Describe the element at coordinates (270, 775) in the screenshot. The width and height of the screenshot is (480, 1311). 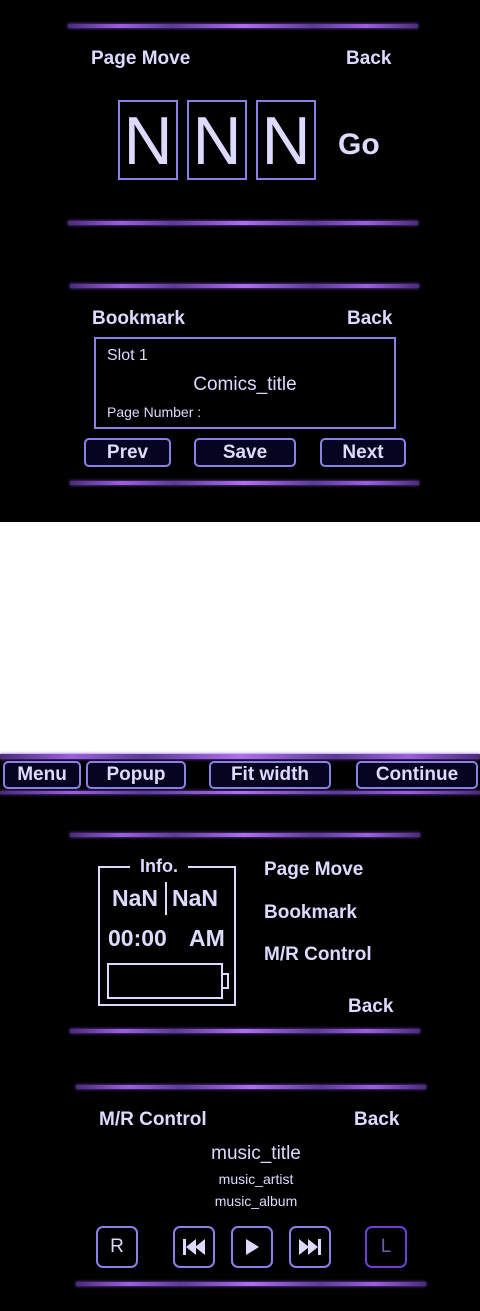
I see `fit-width-button: Fit width` at that location.